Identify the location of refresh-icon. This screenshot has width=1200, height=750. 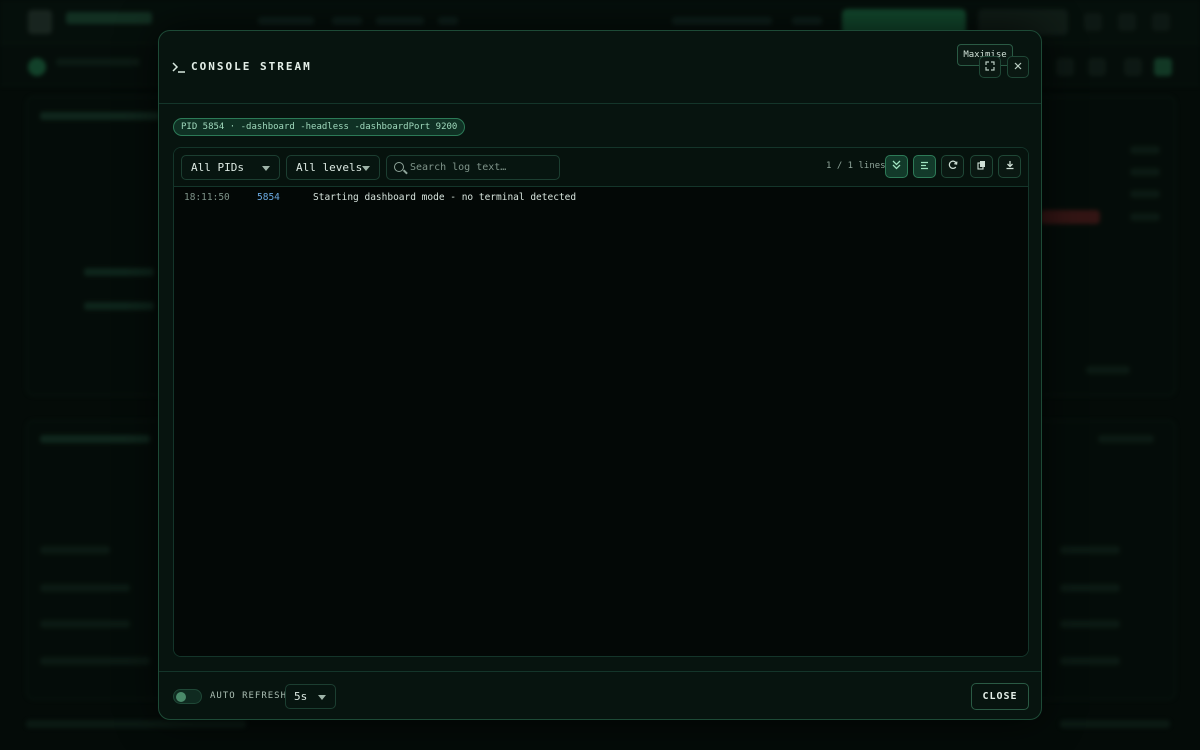
(953, 166).